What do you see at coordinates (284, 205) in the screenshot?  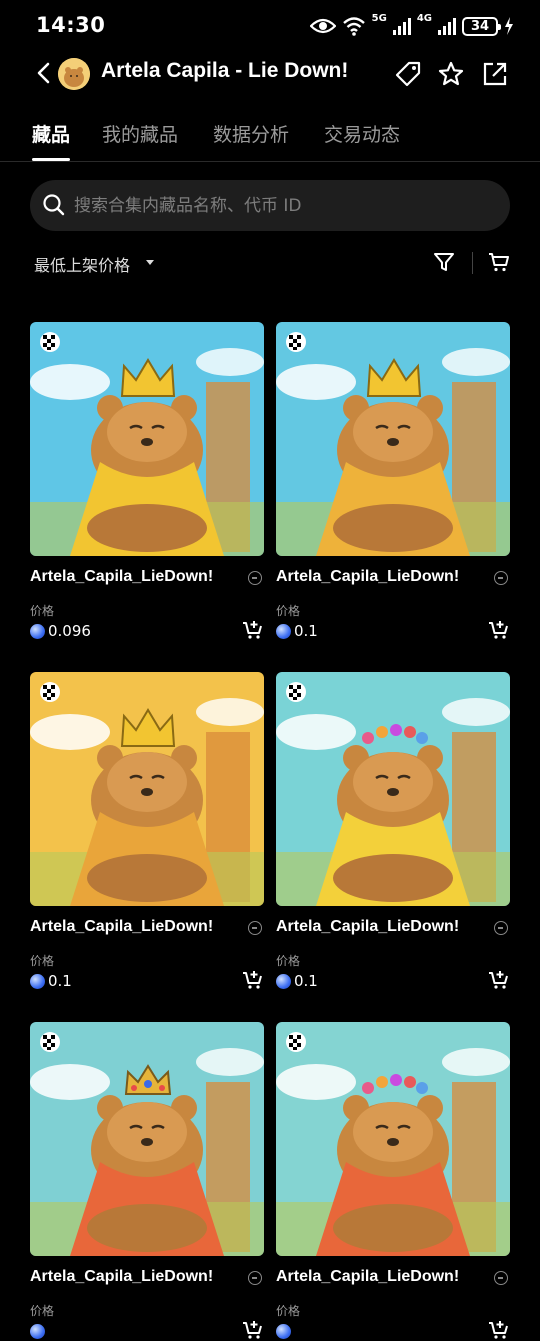 I see `search-input` at bounding box center [284, 205].